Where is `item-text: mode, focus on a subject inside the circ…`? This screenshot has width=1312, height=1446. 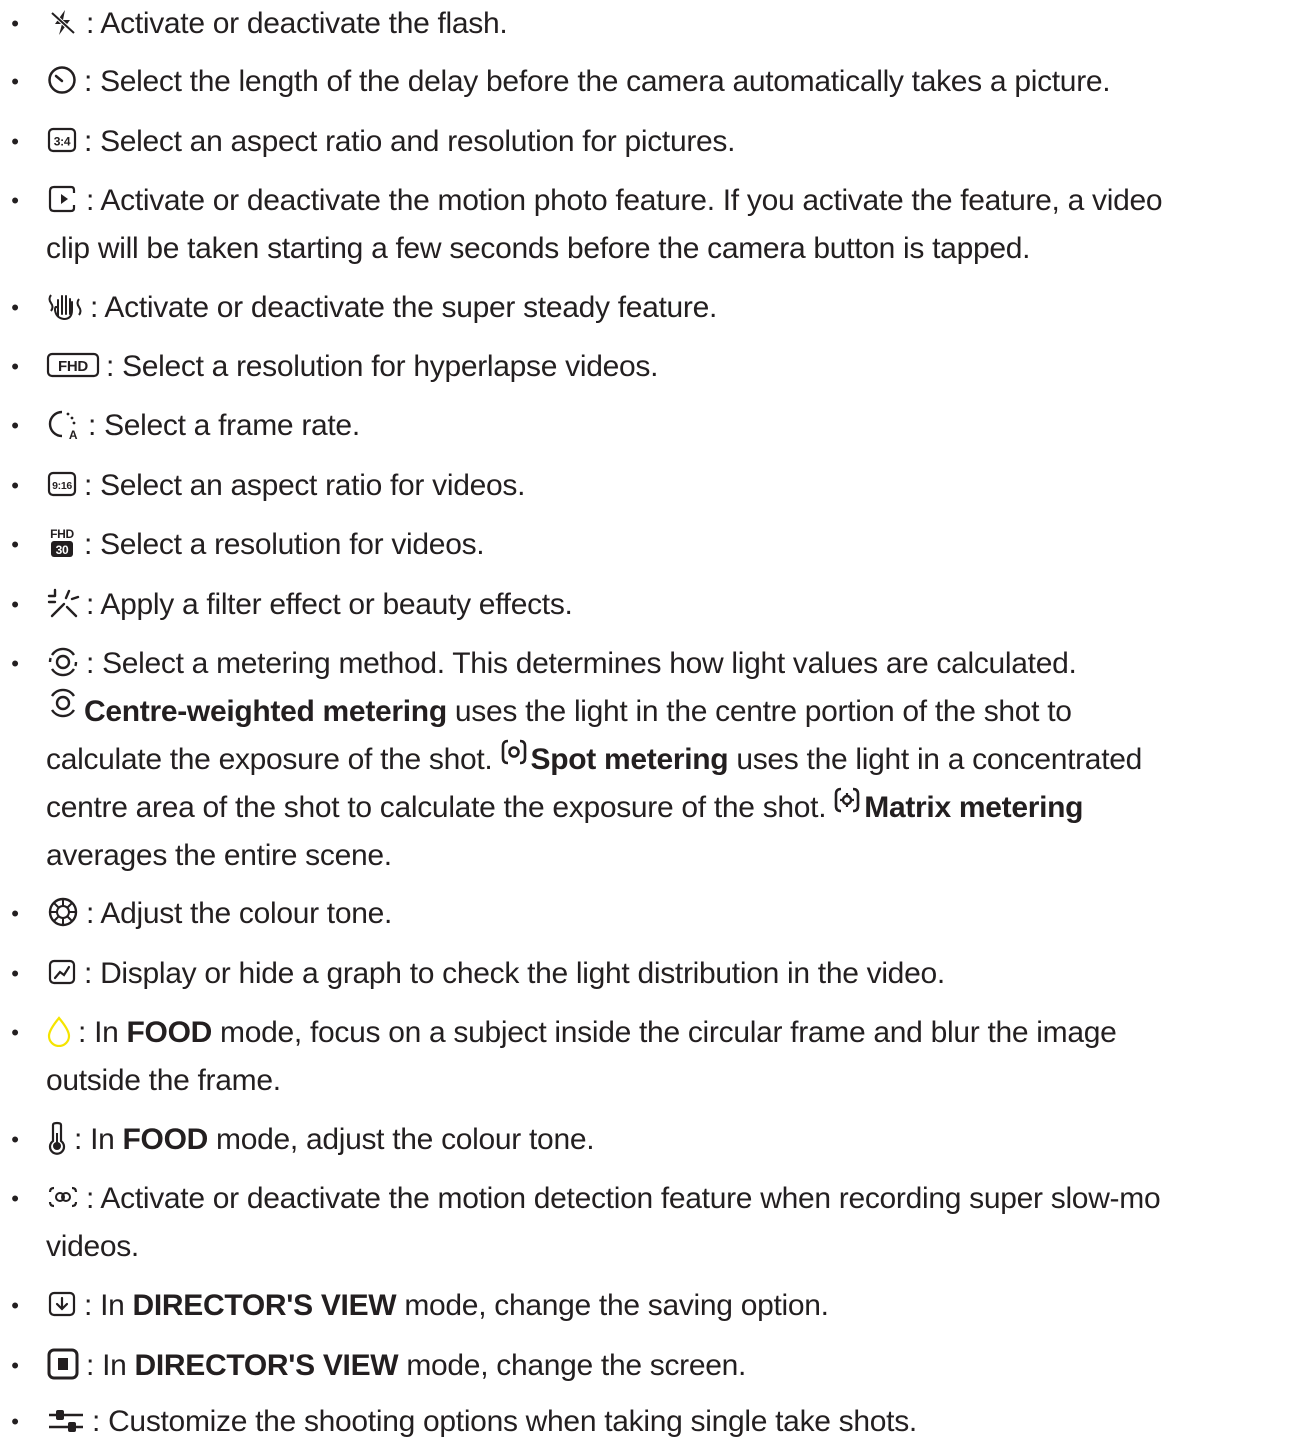
item-text: mode, focus on a subject inside the circ… is located at coordinates (664, 1032).